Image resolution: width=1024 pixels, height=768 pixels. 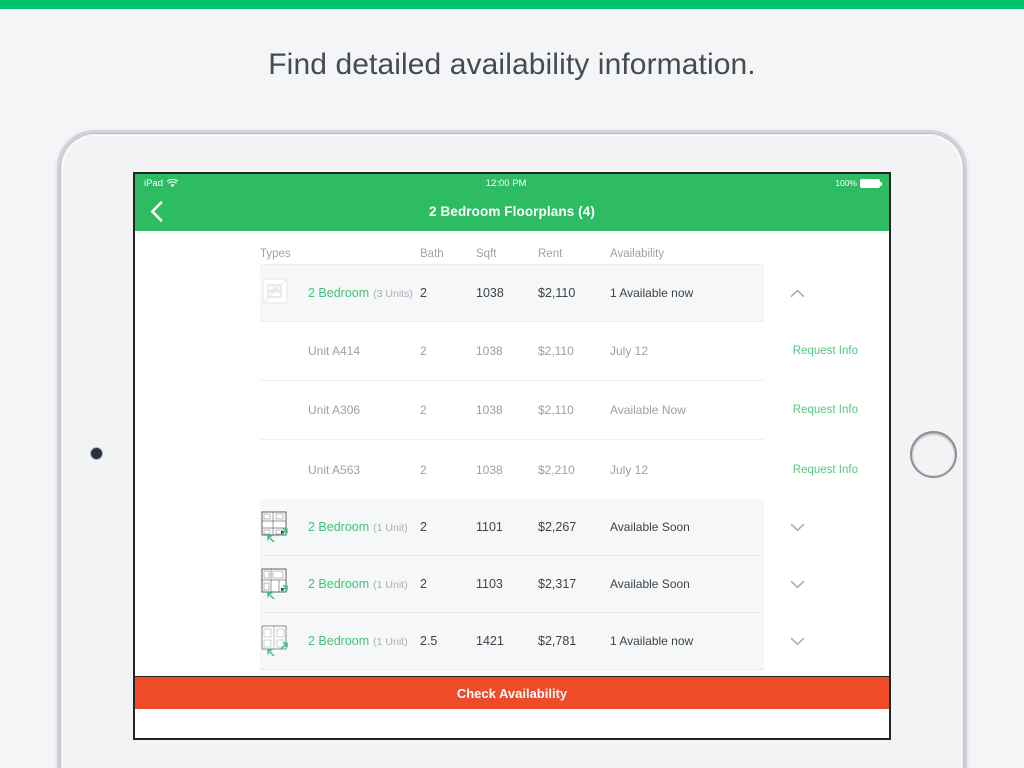 I want to click on page-title: 2 Bedroom Floorplans (4), so click(x=512, y=211).